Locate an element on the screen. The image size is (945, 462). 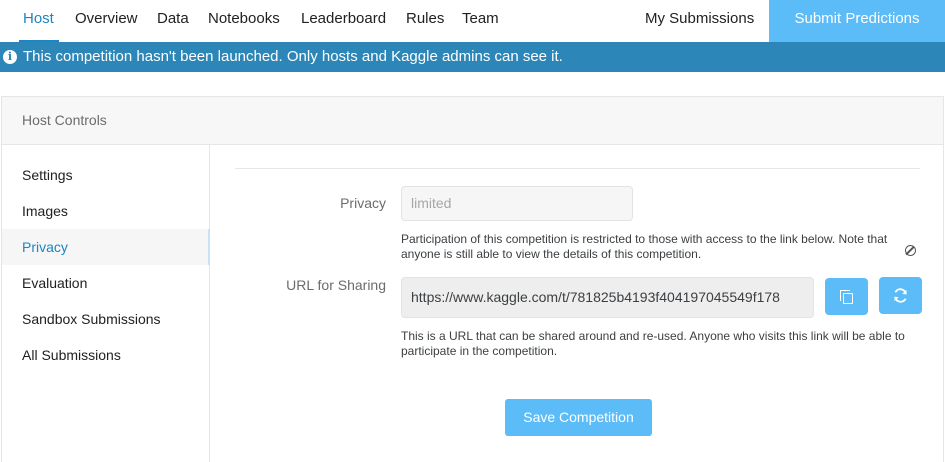
tab-notebooks: Notebooks is located at coordinates (244, 21).